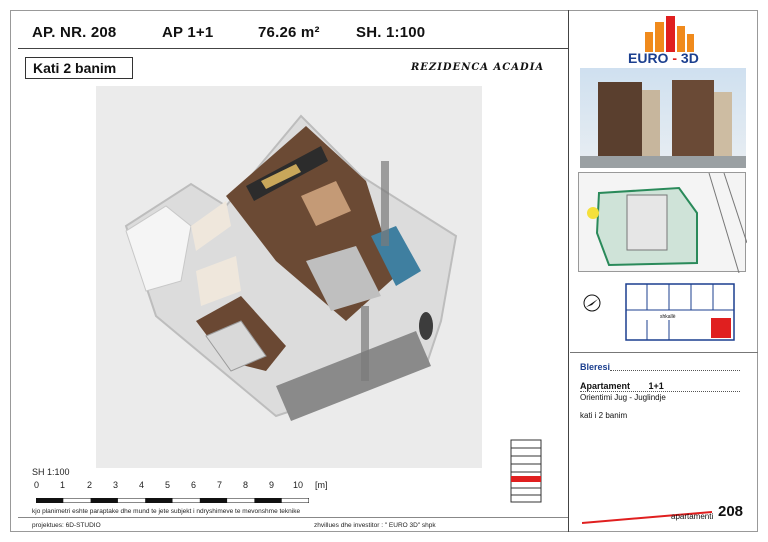 This screenshot has width=768, height=542. What do you see at coordinates (246, 485) in the screenshot?
I see `scale-tick: 8` at bounding box center [246, 485].